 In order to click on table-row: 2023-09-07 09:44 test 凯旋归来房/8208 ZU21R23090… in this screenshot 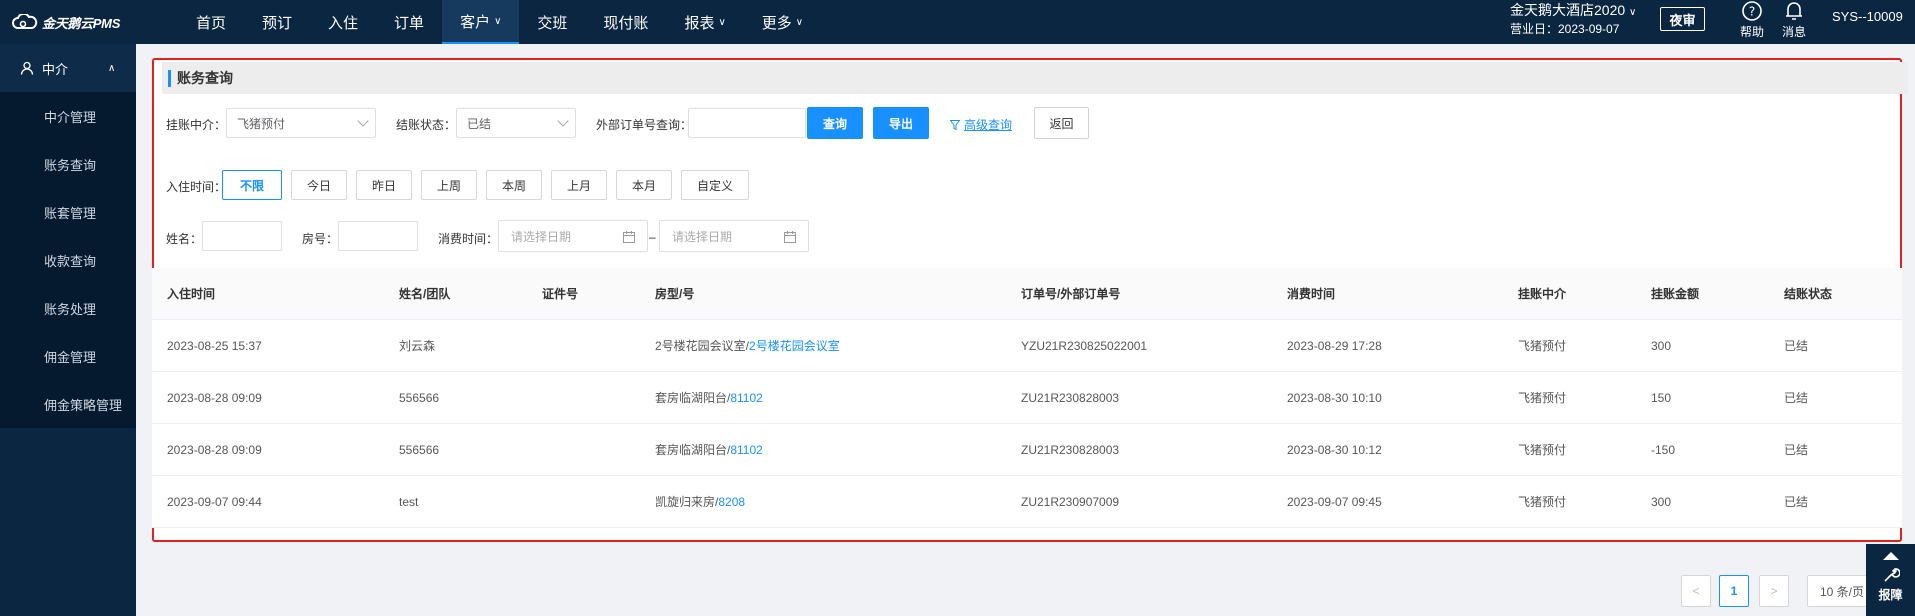, I will do `click(1027, 502)`.